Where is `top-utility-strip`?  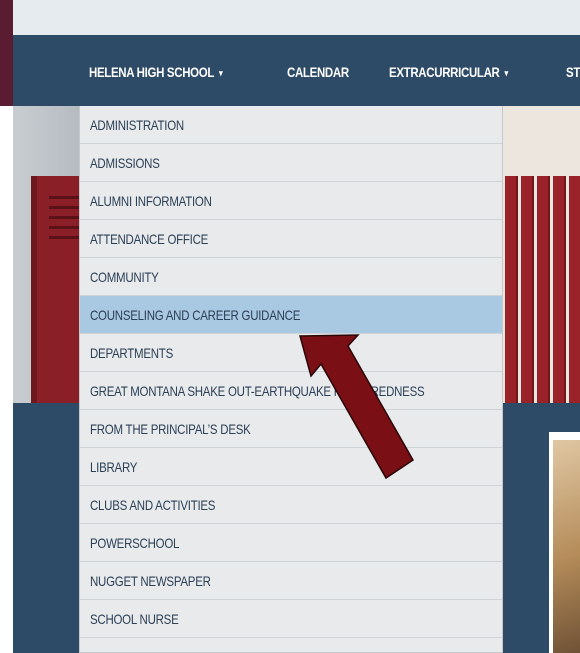 top-utility-strip is located at coordinates (296, 17).